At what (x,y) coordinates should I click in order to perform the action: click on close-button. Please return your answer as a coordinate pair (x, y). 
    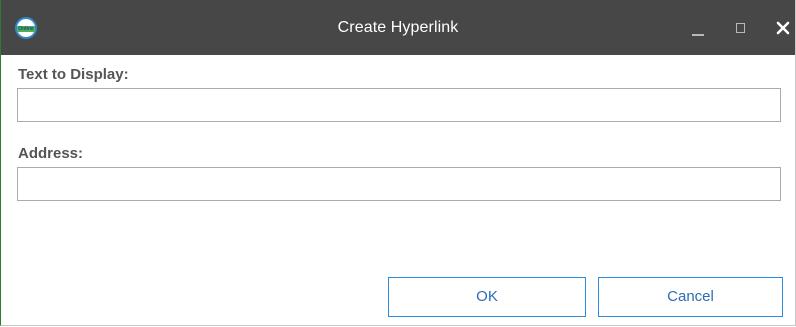
    Looking at the image, I should click on (783, 28).